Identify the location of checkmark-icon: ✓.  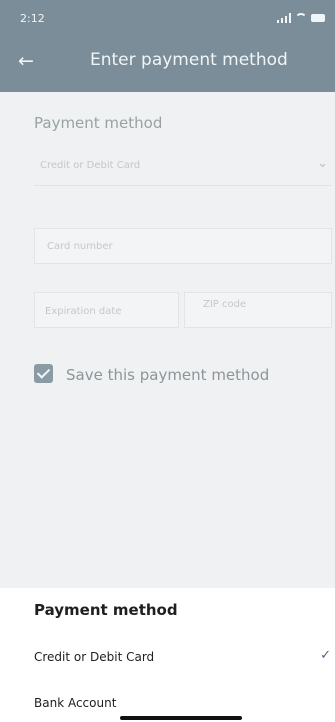
(325, 655).